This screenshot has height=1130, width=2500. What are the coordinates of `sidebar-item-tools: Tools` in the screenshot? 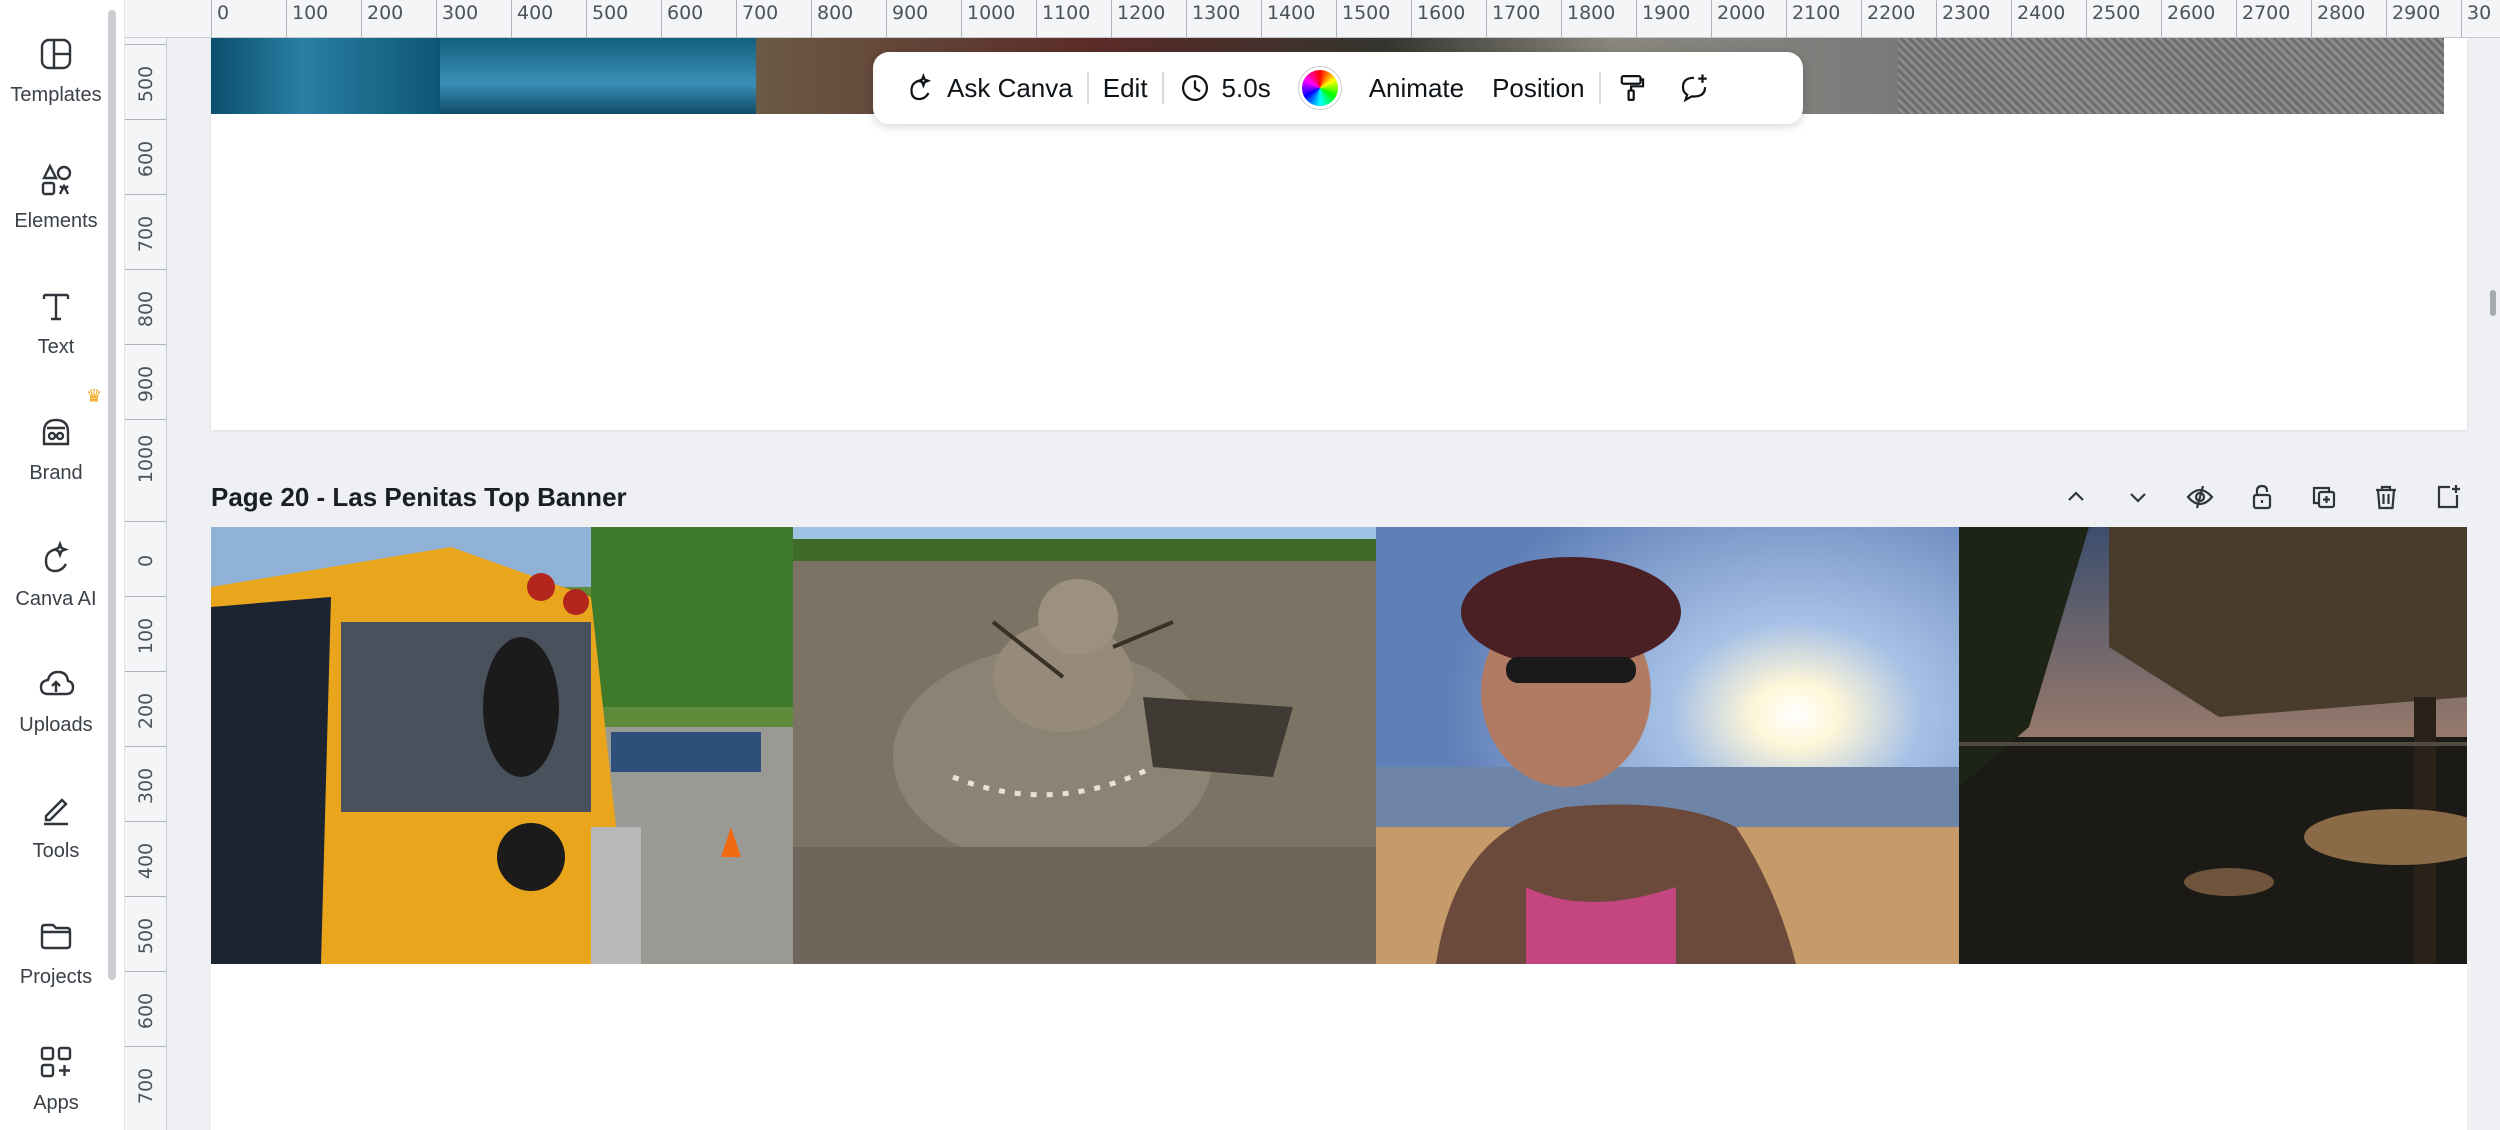 It's located at (56, 826).